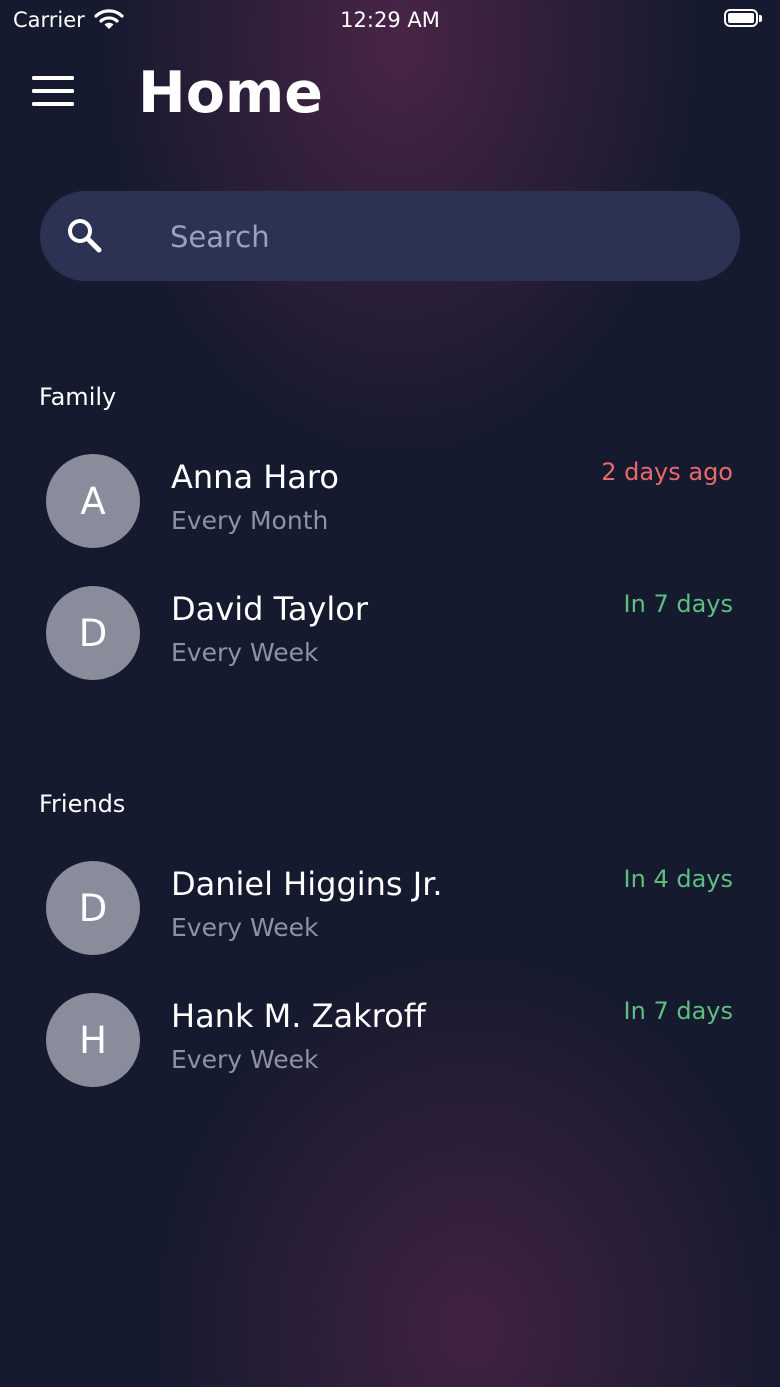 The height and width of the screenshot is (1387, 780). What do you see at coordinates (82, 804) in the screenshot?
I see `section-header-friends: Friends` at bounding box center [82, 804].